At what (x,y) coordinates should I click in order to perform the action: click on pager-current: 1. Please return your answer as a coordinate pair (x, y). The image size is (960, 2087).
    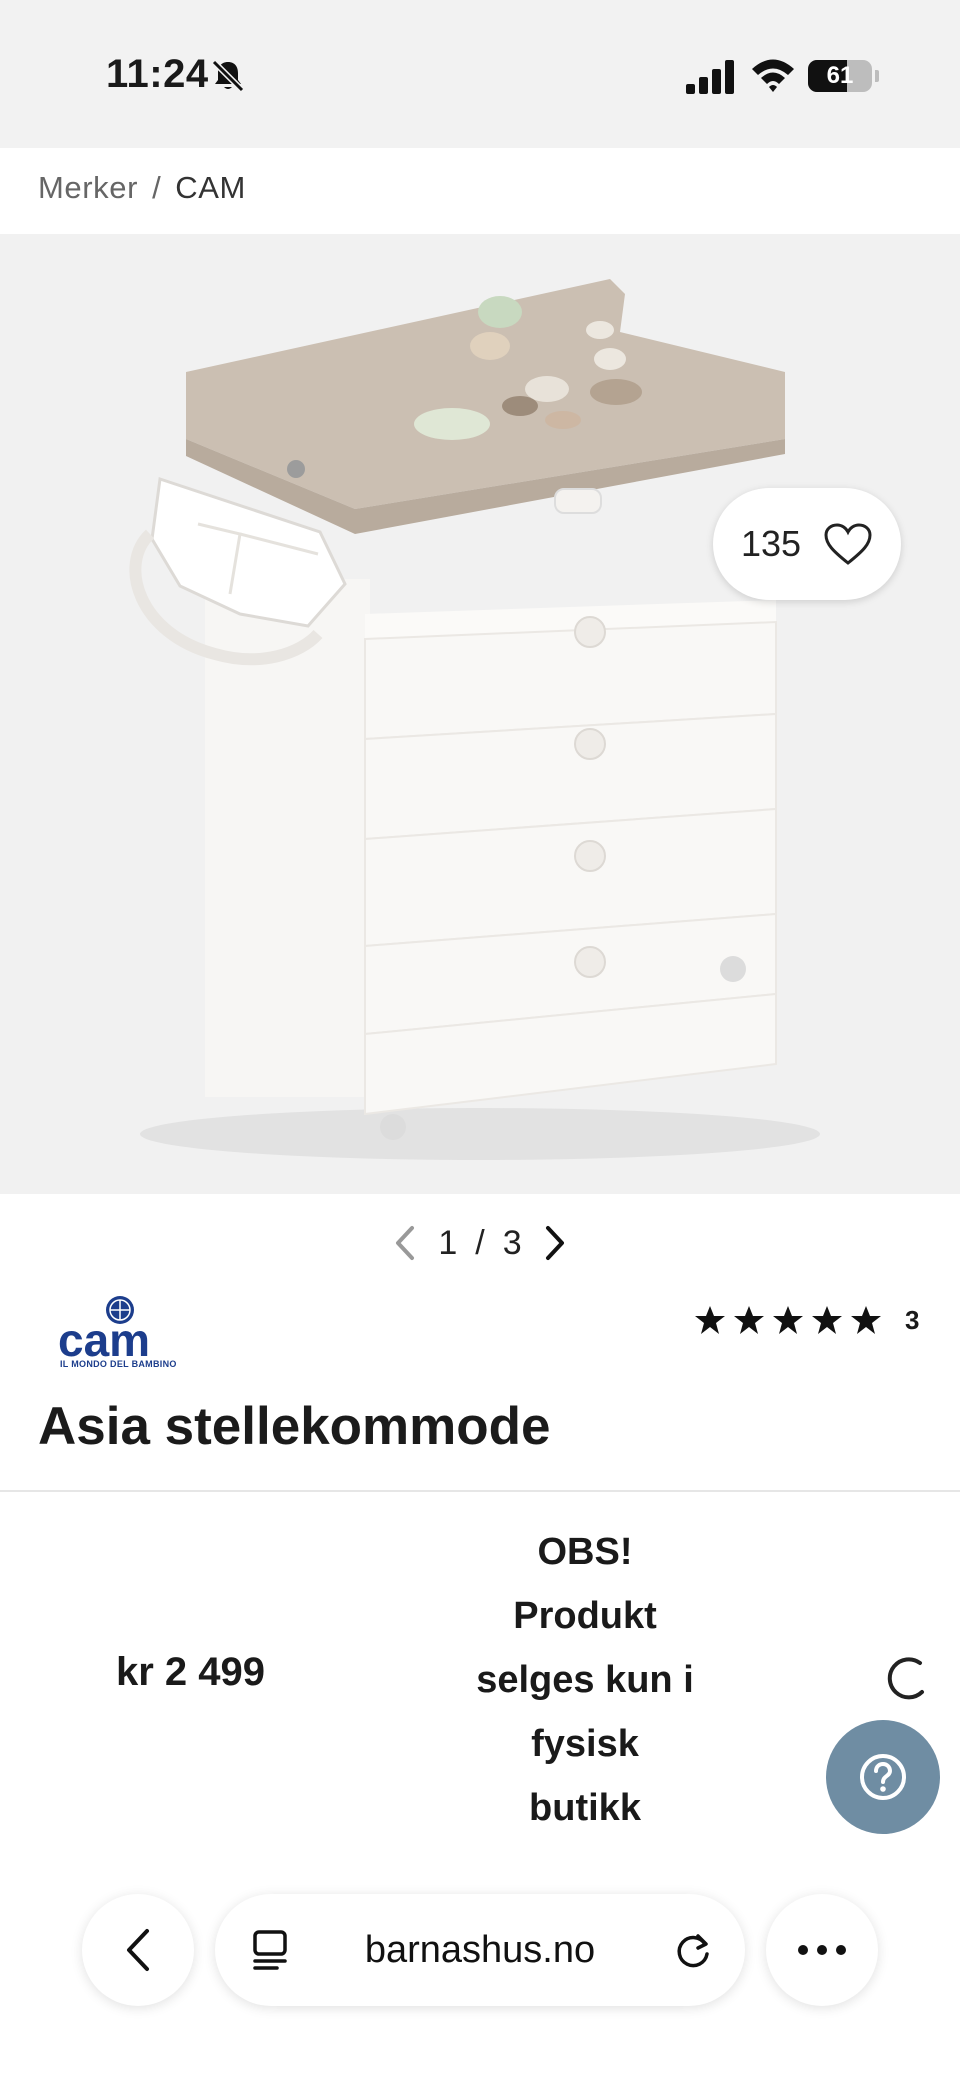
    Looking at the image, I should click on (448, 1242).